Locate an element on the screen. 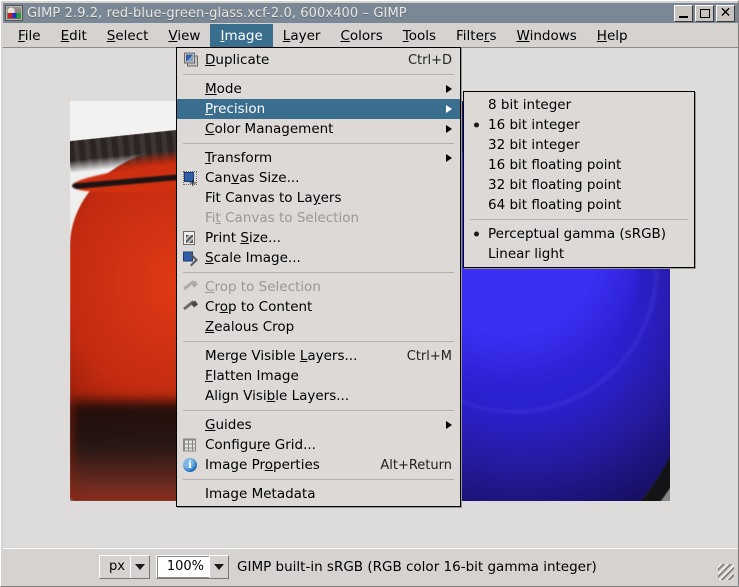 The image size is (739, 587). menu-label: Image is located at coordinates (241, 35).